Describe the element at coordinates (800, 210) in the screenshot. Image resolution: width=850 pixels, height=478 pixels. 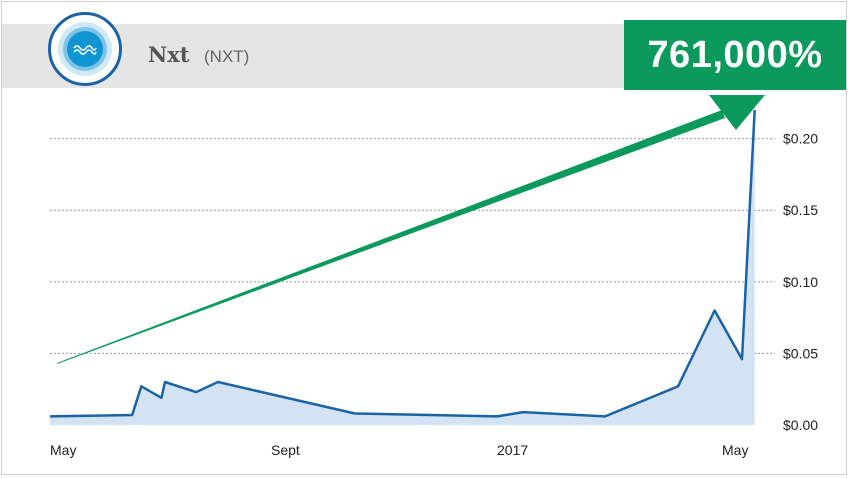
I see `y-tick-label: $0.15` at that location.